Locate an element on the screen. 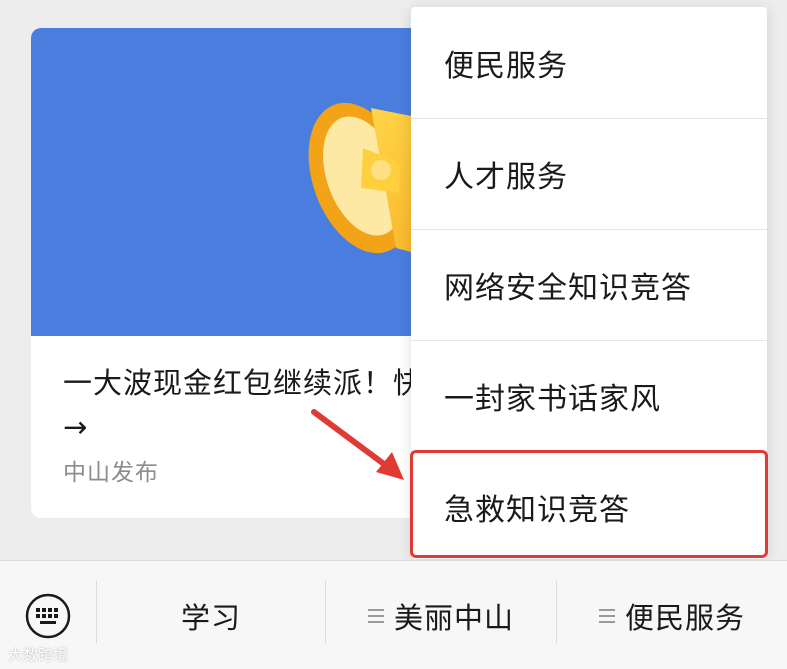  tab-study: 学习 is located at coordinates (211, 615).